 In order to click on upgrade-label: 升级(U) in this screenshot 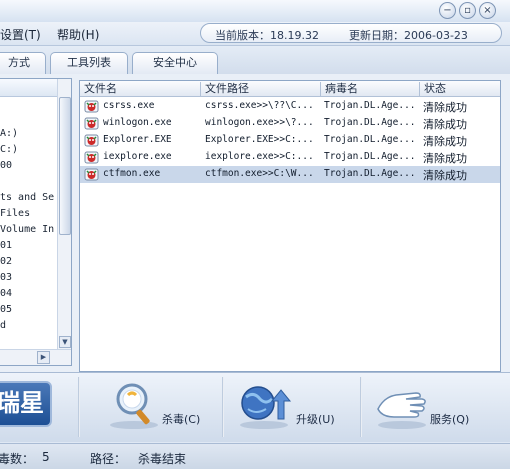, I will do `click(315, 419)`.